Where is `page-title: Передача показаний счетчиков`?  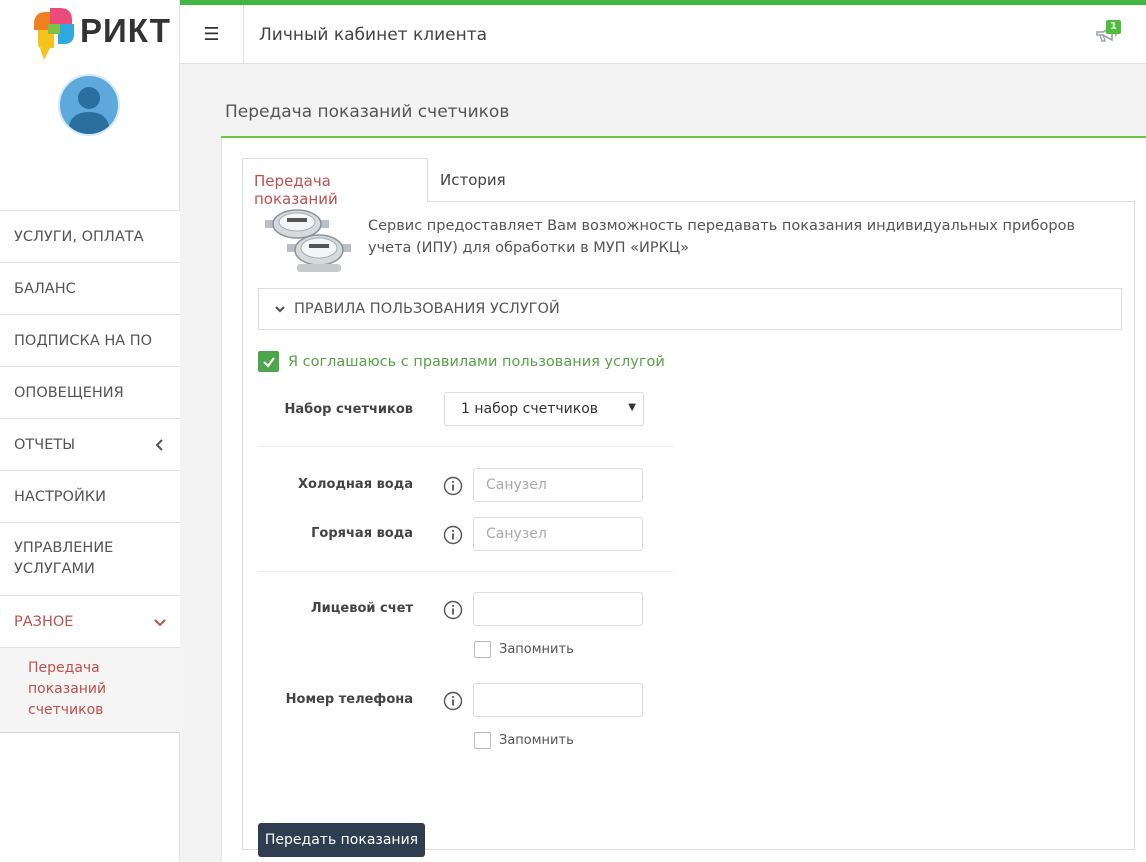
page-title: Передача показаний счетчиков is located at coordinates (367, 112).